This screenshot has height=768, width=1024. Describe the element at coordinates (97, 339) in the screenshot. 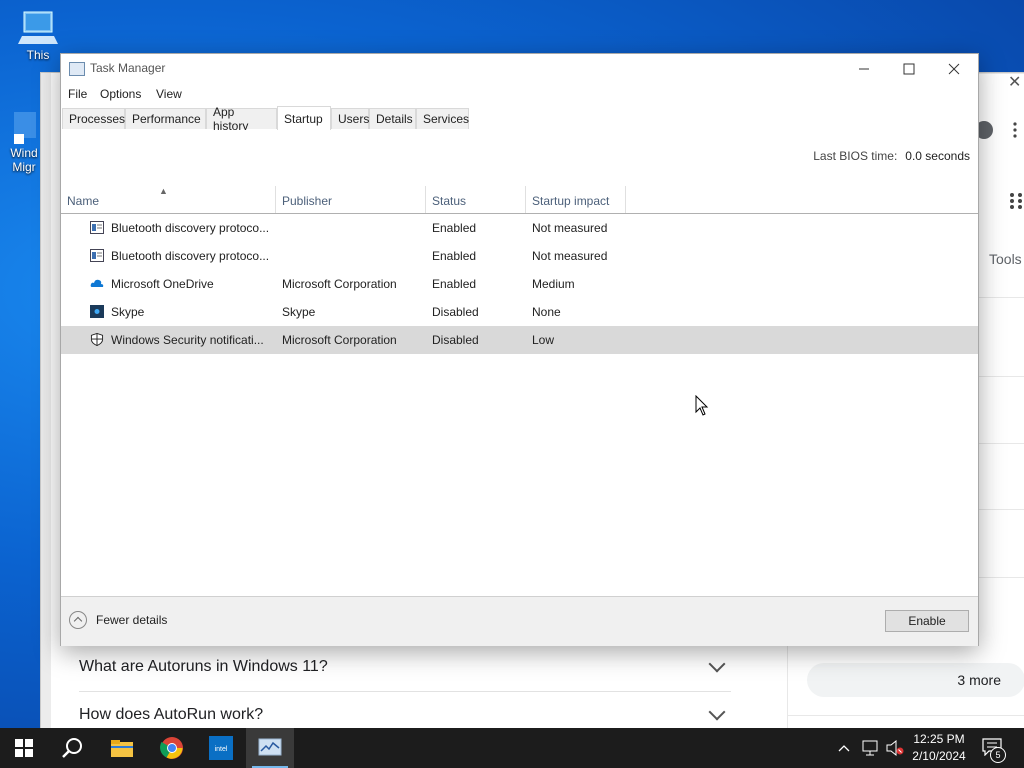

I see `windows-security-icon` at that location.